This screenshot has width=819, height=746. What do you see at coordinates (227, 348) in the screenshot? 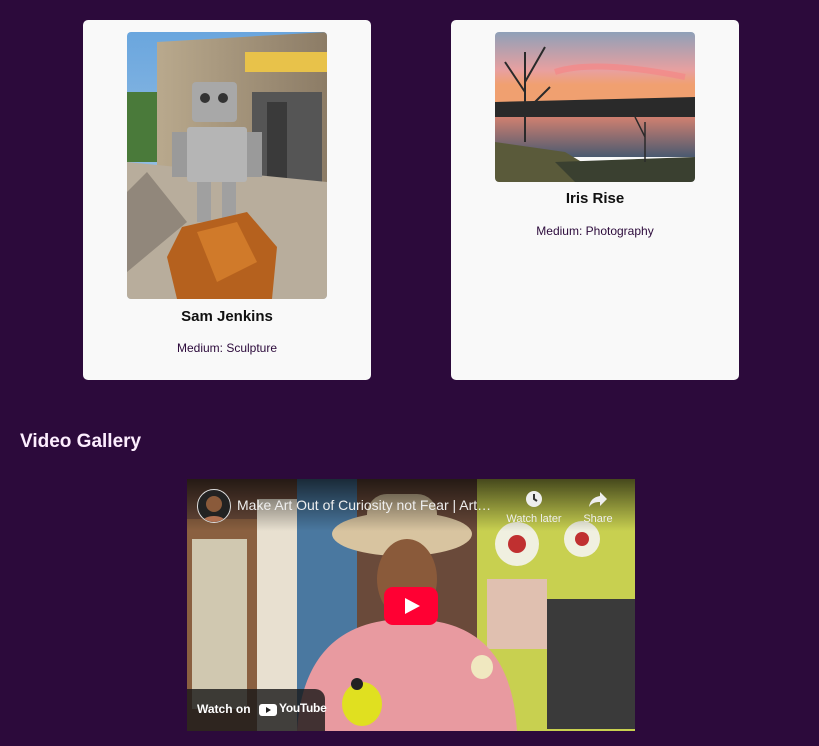
I see `artist-medium: Medium: Sculpture` at bounding box center [227, 348].